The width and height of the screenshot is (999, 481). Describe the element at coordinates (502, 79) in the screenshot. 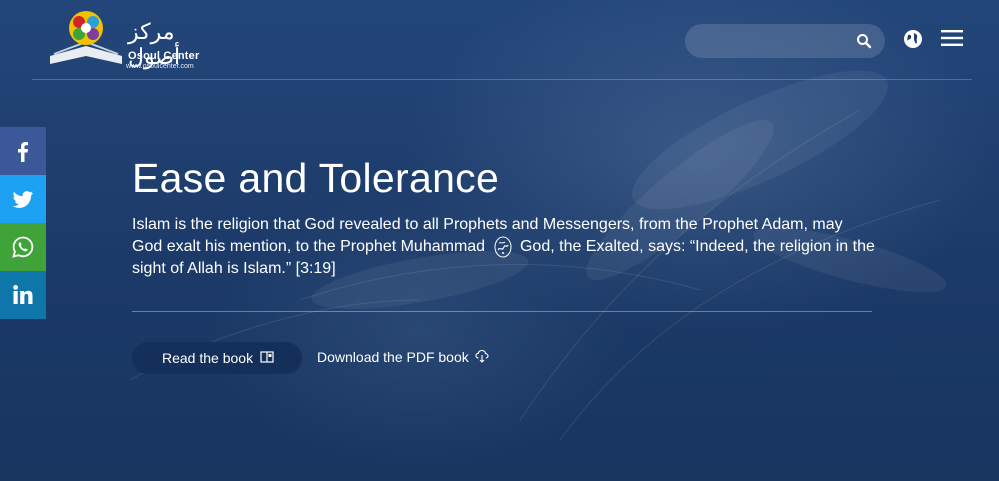

I see `header-divider` at that location.